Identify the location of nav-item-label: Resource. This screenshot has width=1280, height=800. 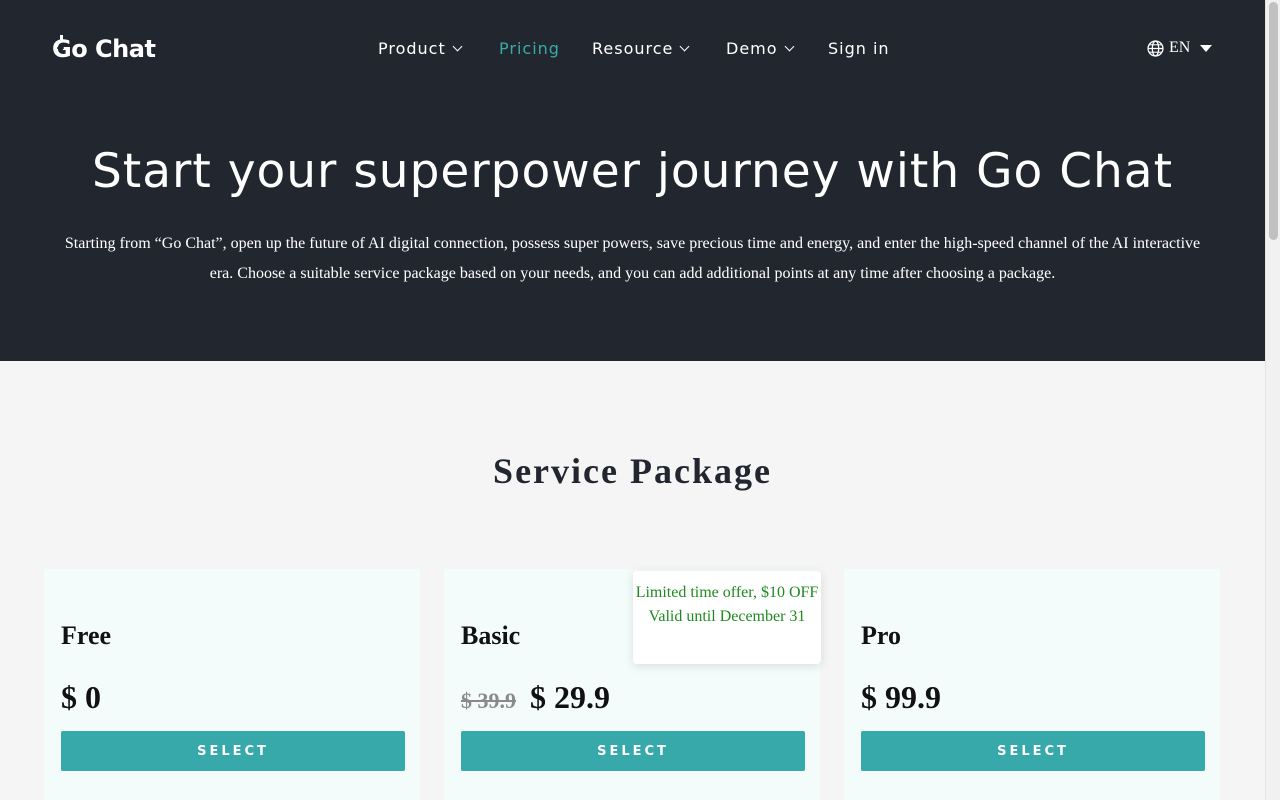
(633, 48).